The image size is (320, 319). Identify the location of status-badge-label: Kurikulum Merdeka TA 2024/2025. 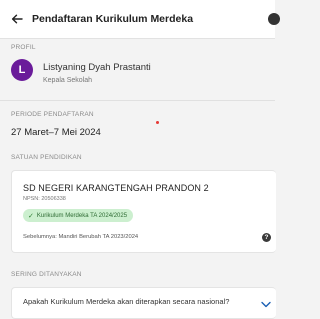
(82, 215).